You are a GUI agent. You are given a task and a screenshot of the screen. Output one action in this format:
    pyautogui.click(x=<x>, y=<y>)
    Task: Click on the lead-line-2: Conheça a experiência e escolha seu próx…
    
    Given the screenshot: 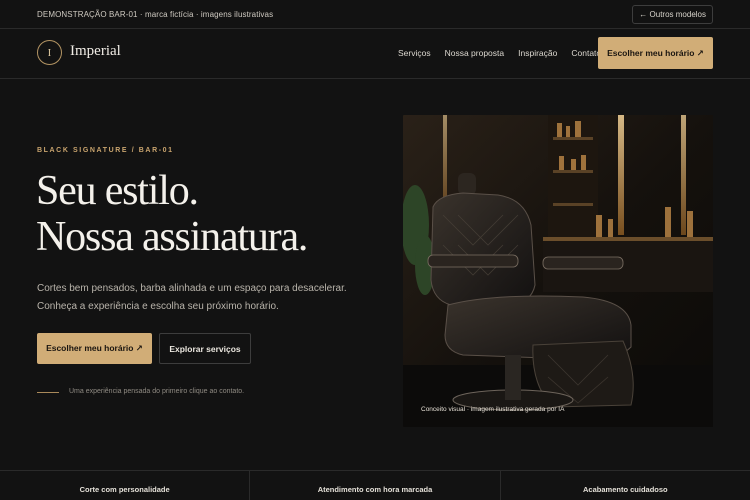 What is the action you would take?
    pyautogui.click(x=158, y=306)
    